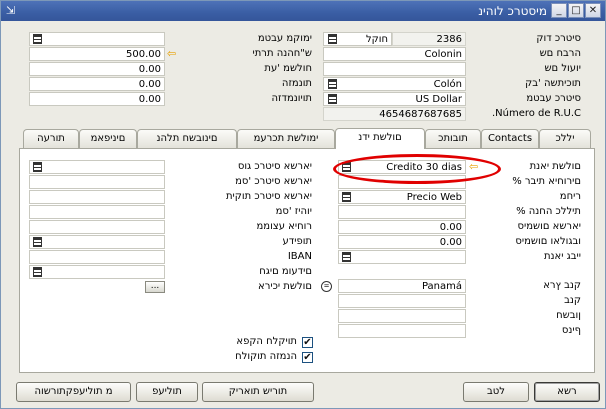  Describe the element at coordinates (576, 10) in the screenshot. I see `maximize-button: □` at that location.